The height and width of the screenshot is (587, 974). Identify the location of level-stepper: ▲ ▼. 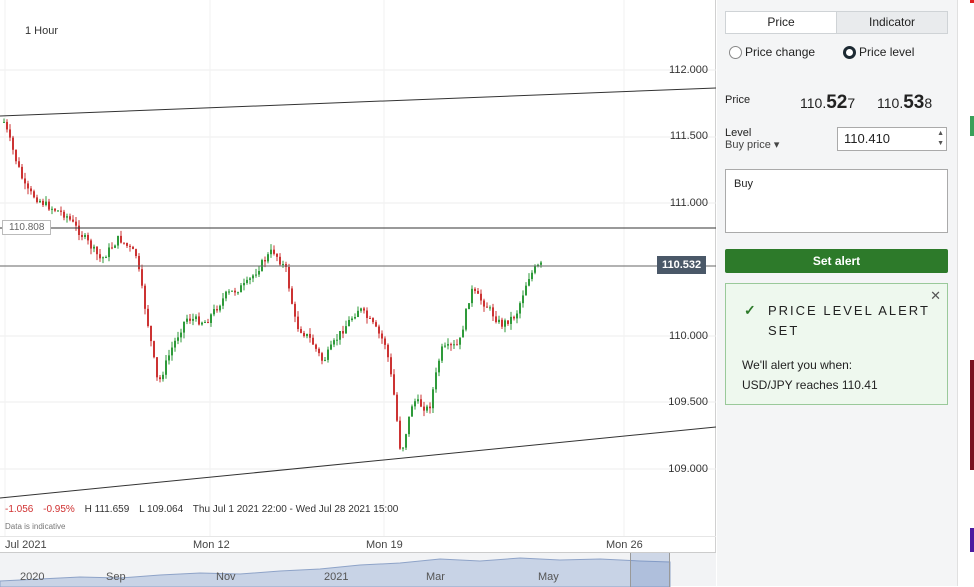
(940, 139).